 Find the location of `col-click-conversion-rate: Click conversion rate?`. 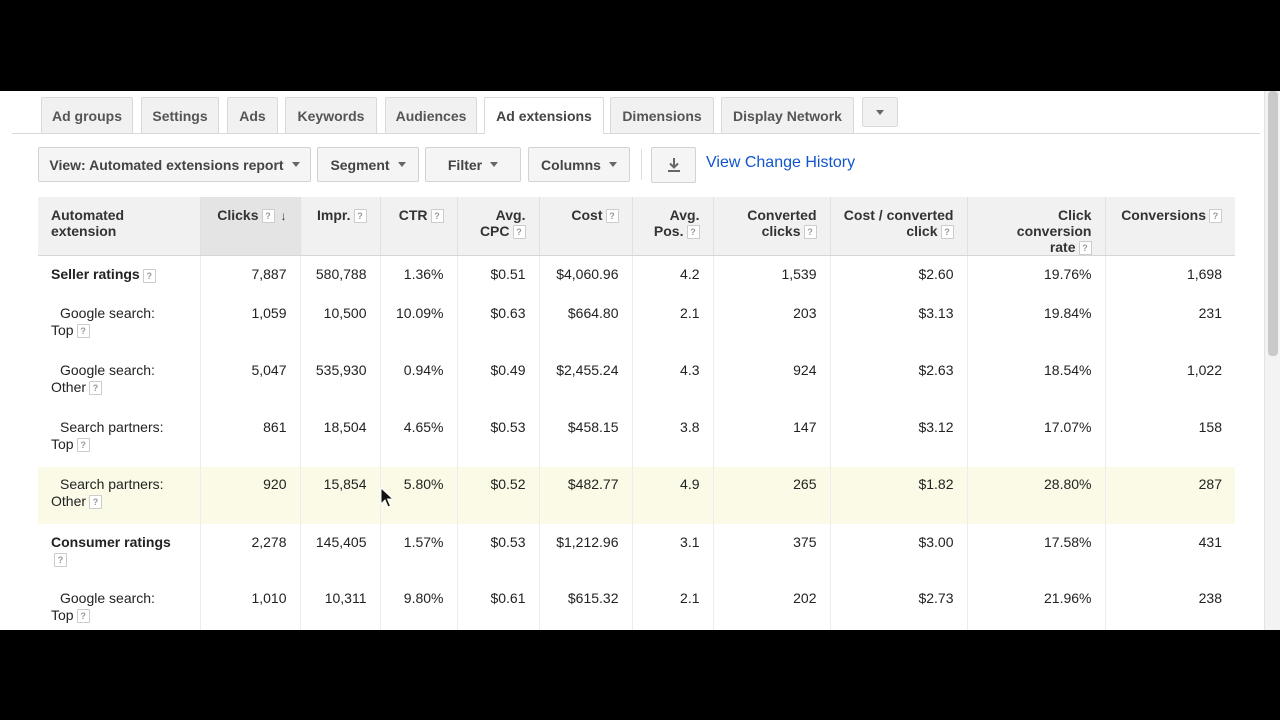

col-click-conversion-rate: Click conversion rate? is located at coordinates (1036, 227).